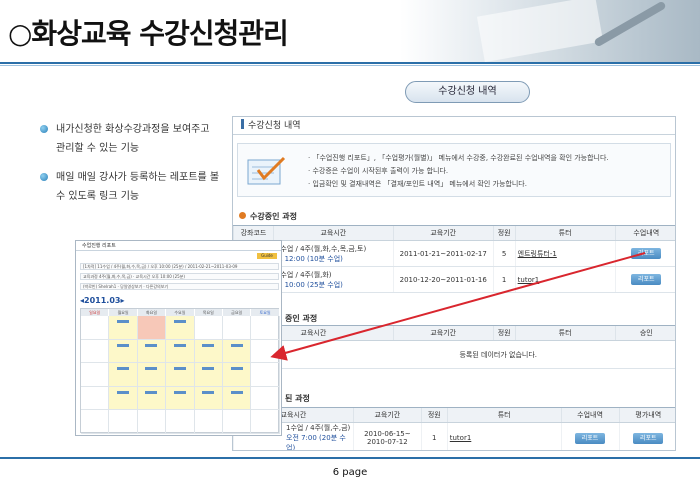 The width and height of the screenshot is (700, 485). What do you see at coordinates (350, 472) in the screenshot?
I see `page-number: 6 page` at bounding box center [350, 472].